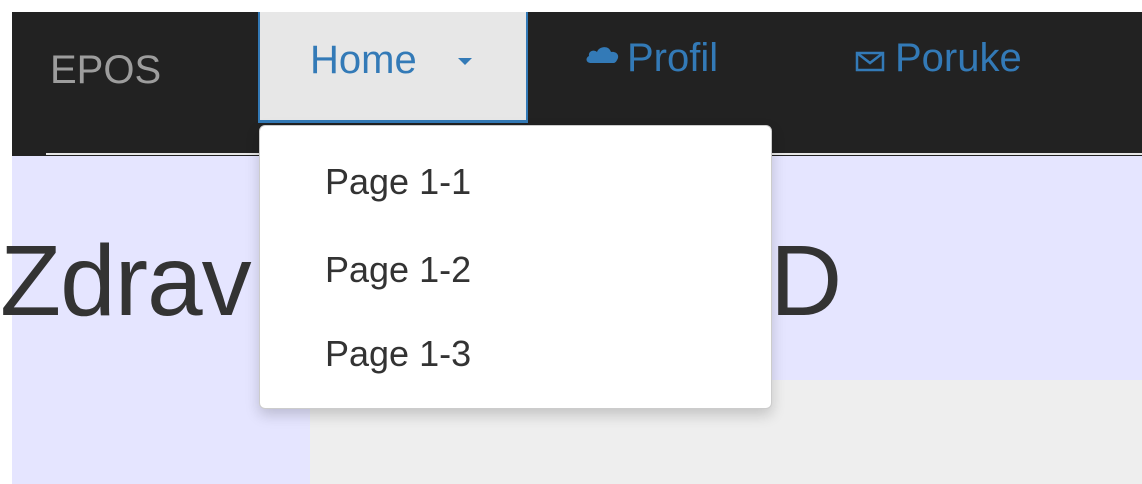 The image size is (1142, 484). Describe the element at coordinates (398, 354) in the screenshot. I see `dropdown-item-page-1-3: Page 1-3` at that location.